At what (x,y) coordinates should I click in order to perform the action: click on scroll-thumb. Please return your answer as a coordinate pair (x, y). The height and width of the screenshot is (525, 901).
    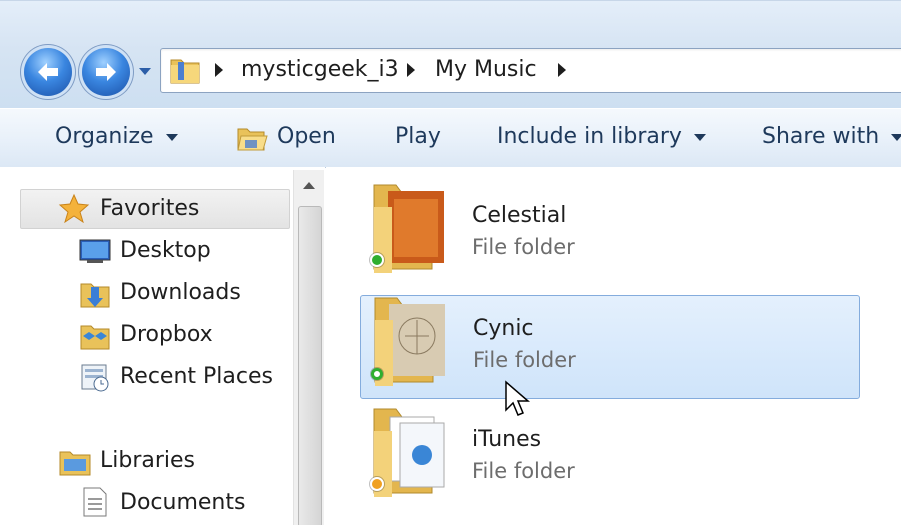
    Looking at the image, I should click on (310, 365).